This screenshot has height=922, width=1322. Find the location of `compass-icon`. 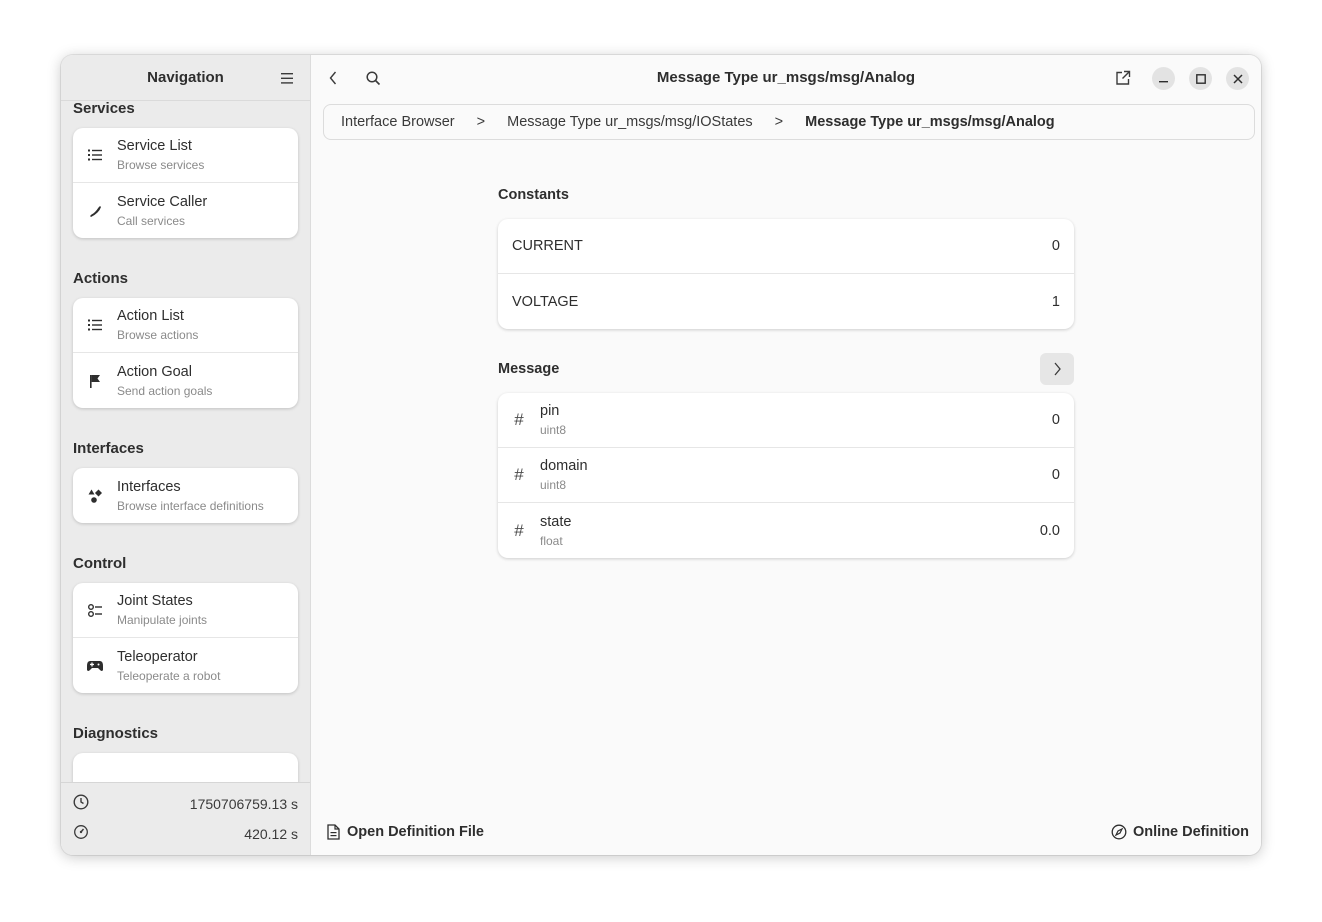

compass-icon is located at coordinates (1119, 832).